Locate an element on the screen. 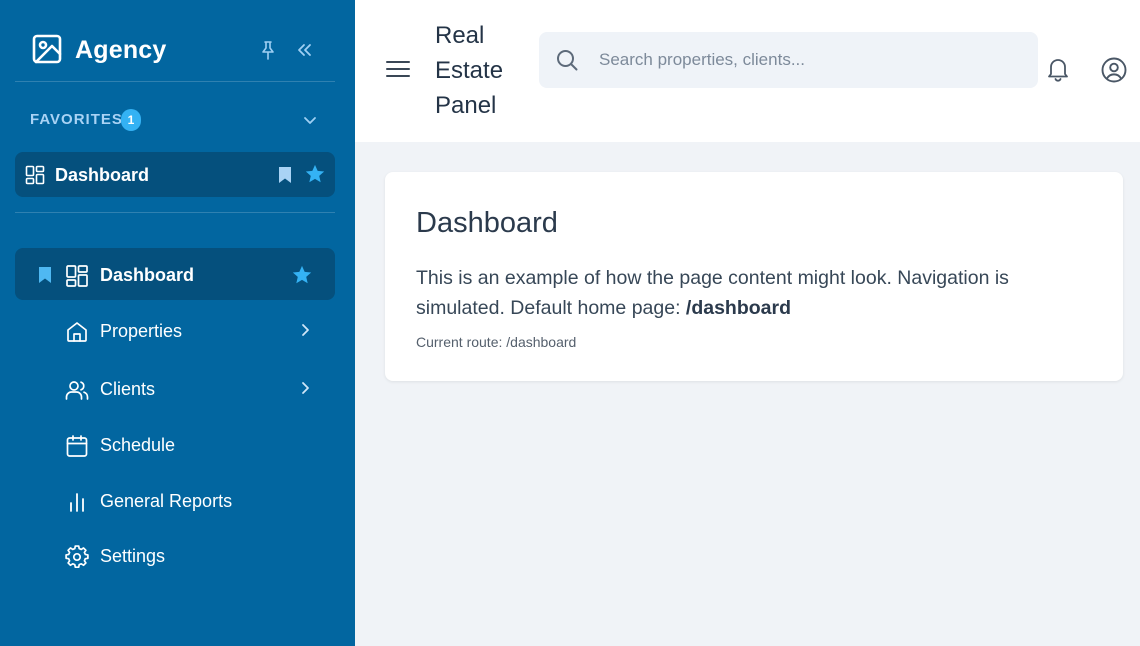 The height and width of the screenshot is (646, 1140). pin-icon is located at coordinates (268, 50).